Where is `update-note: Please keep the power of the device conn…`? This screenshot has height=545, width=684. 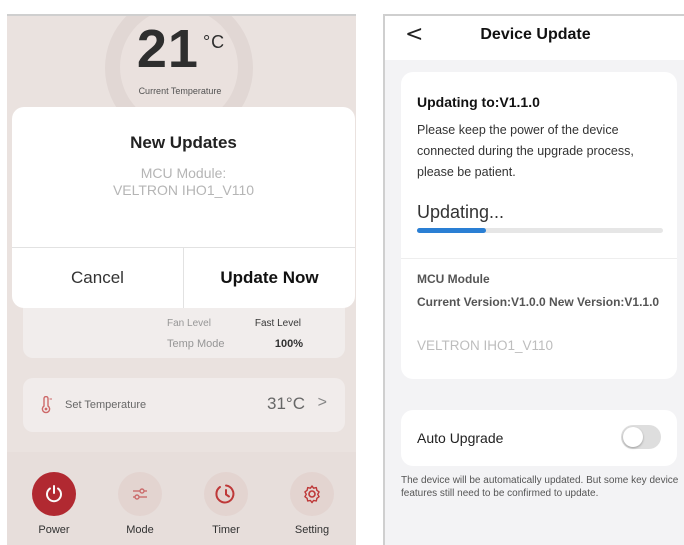
update-note: Please keep the power of the device conn… is located at coordinates (525, 151).